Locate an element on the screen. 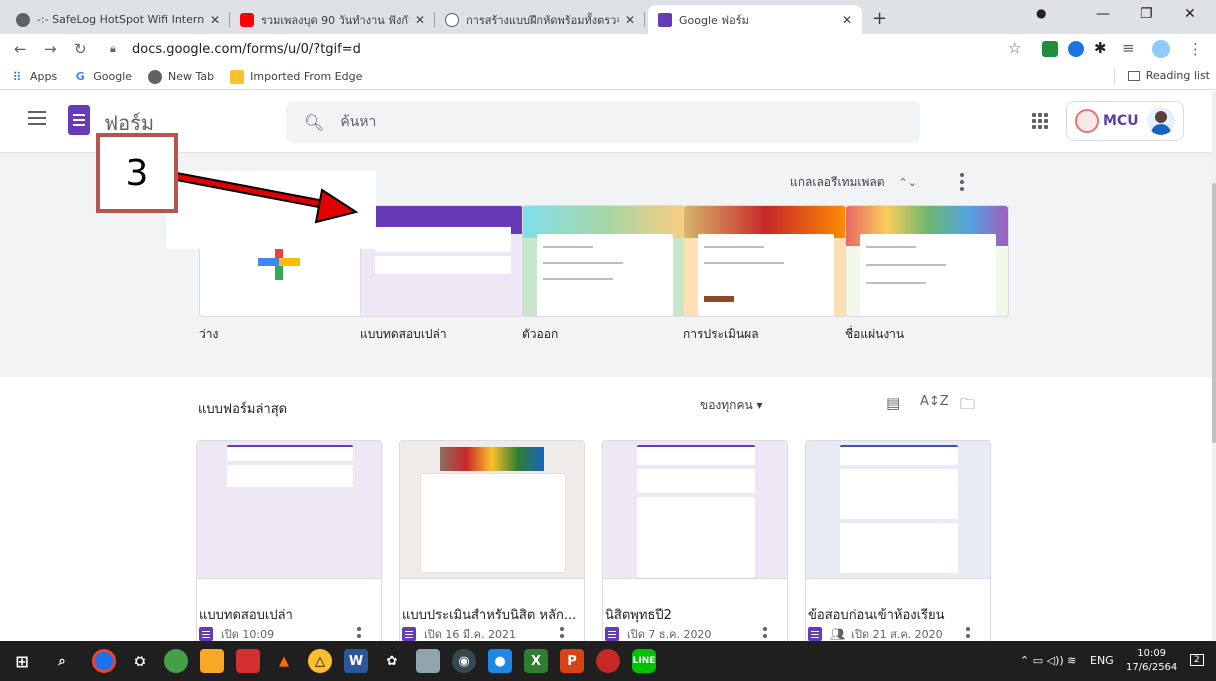 This screenshot has width=1216, height=681. search-bar: 🔍︎ ค้นหา is located at coordinates (603, 122).